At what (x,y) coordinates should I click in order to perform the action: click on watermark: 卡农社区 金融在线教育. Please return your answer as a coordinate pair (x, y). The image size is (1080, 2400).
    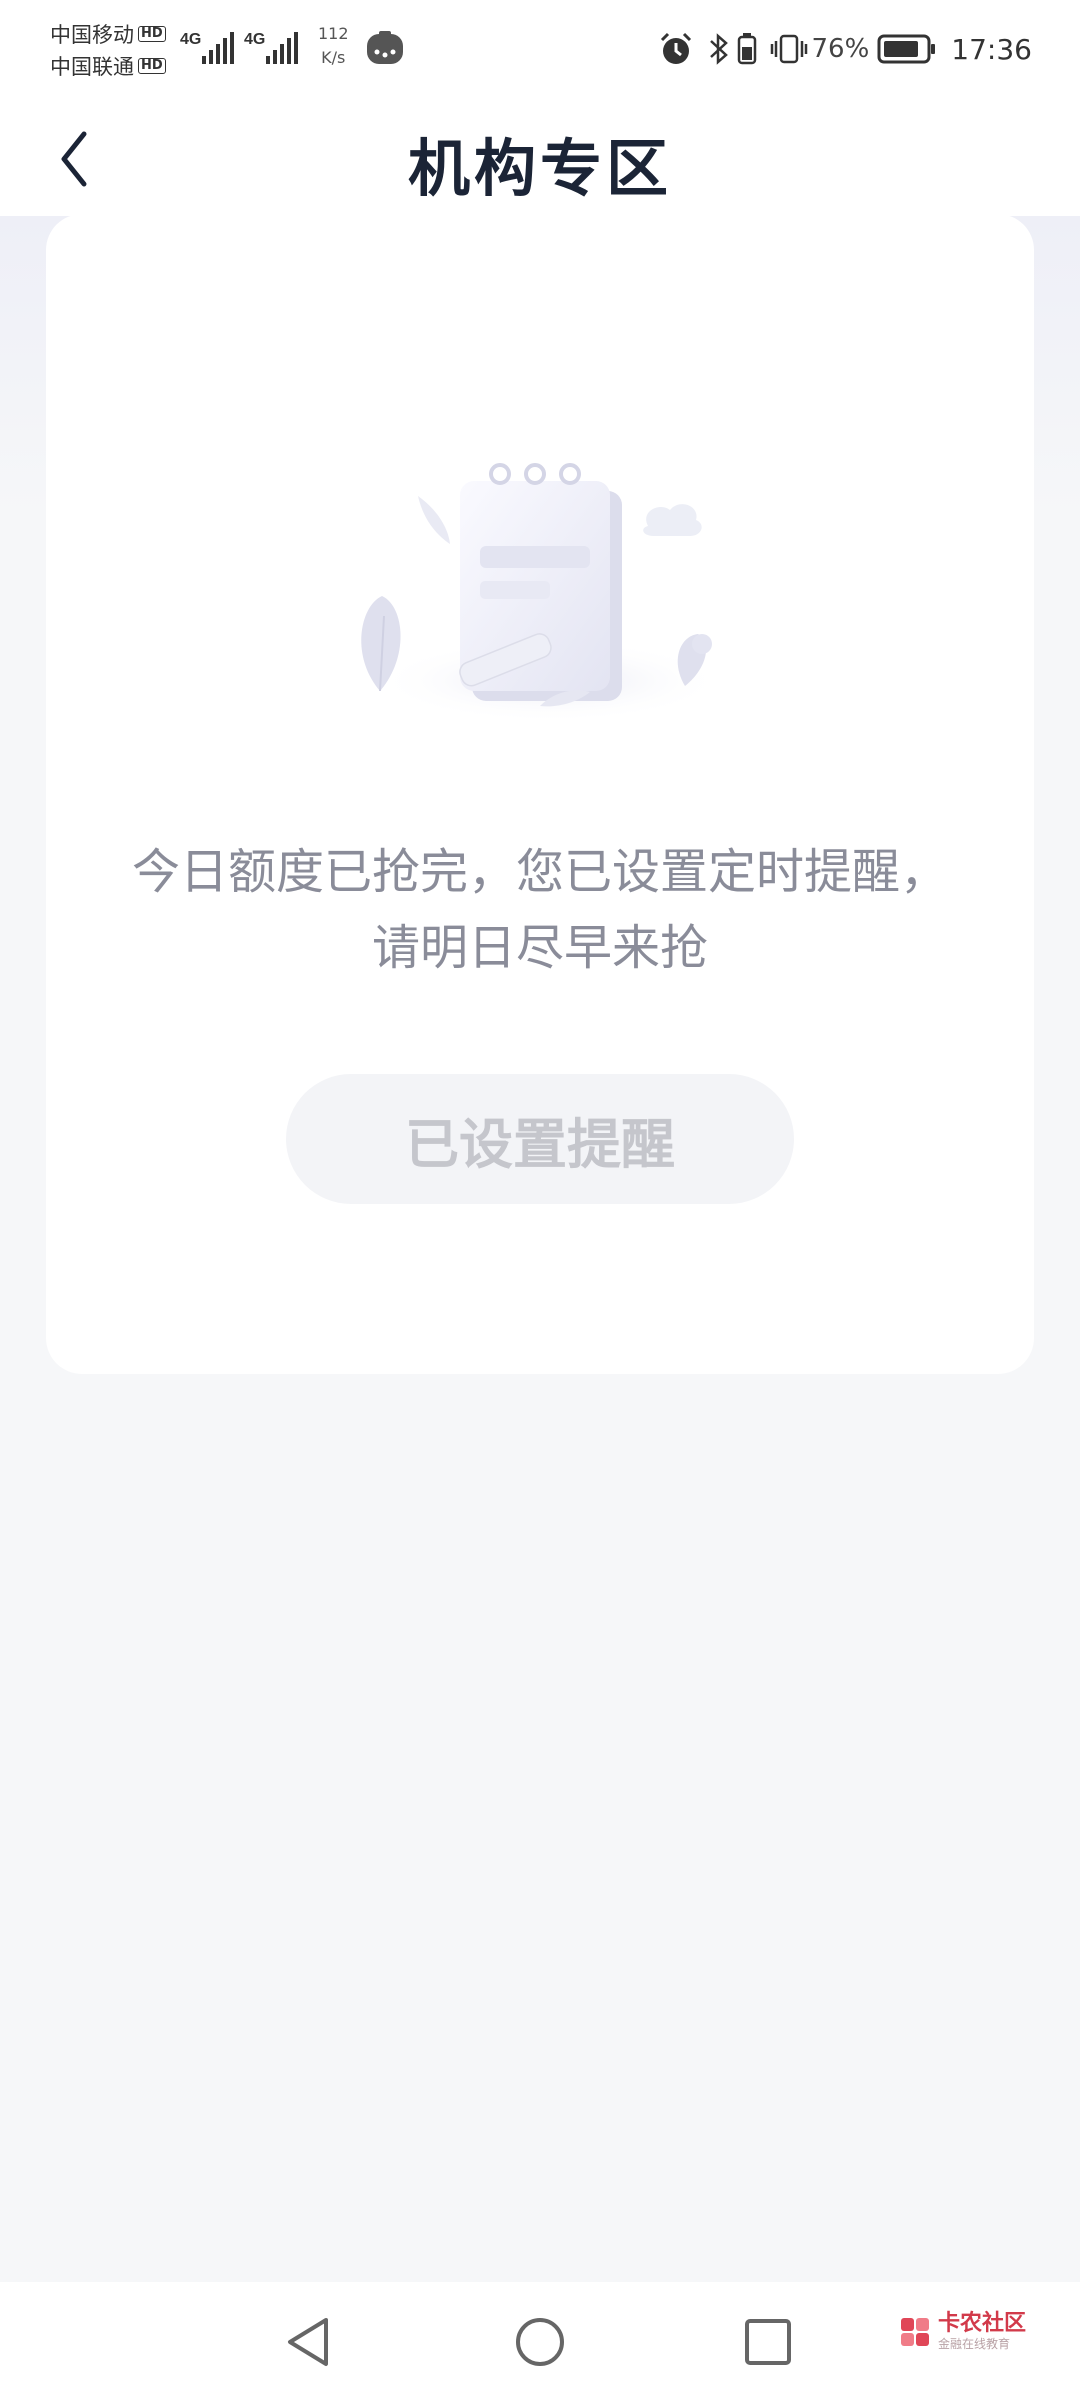
    Looking at the image, I should click on (962, 2332).